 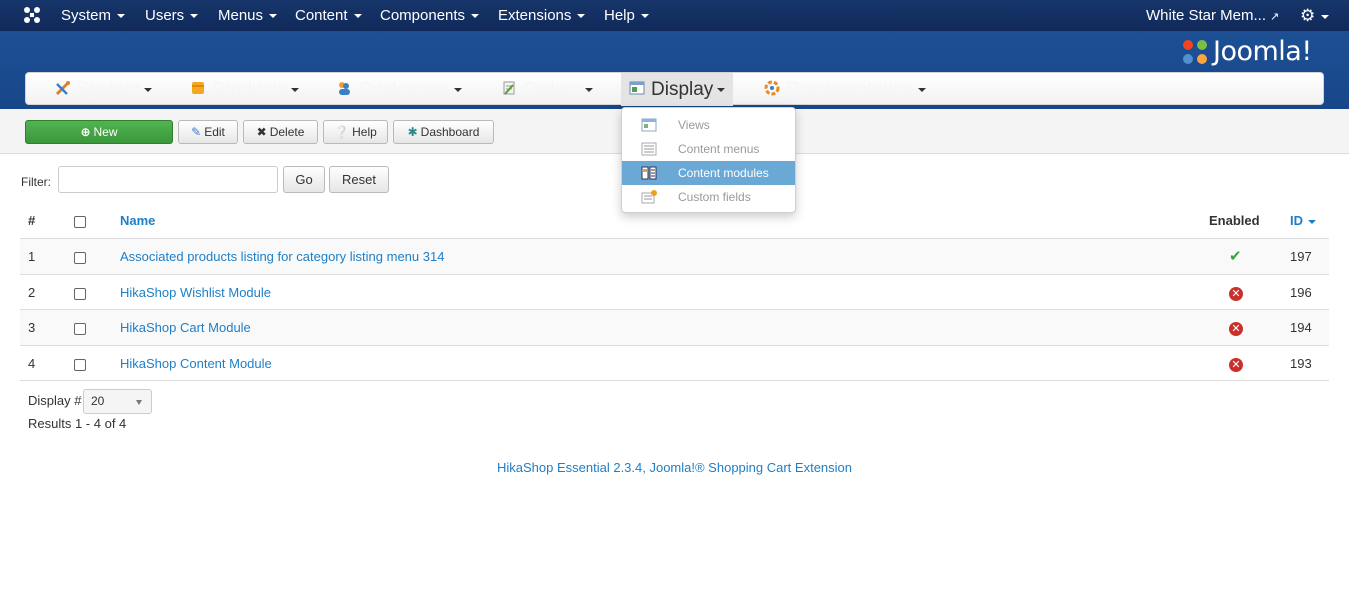 What do you see at coordinates (261, 132) in the screenshot?
I see `close-icon: ✖` at bounding box center [261, 132].